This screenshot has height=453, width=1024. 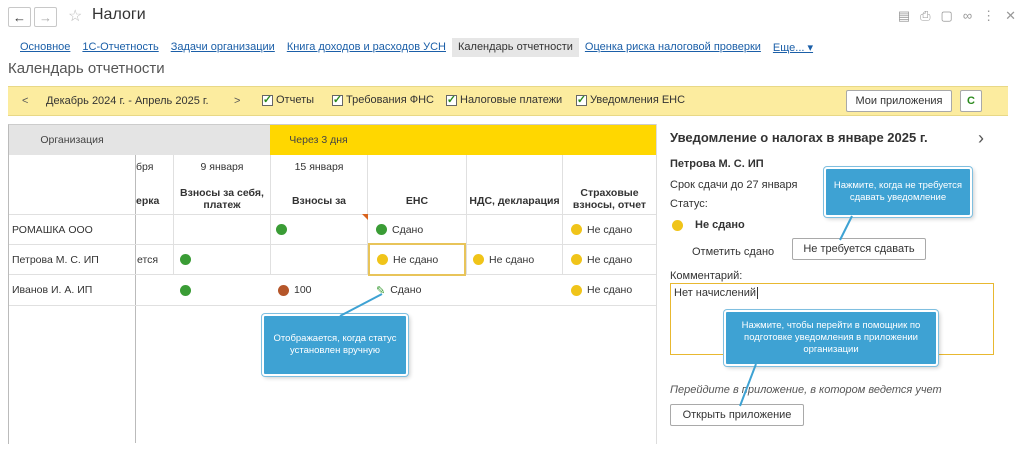 I want to click on panel-status-label: Статус:, so click(x=689, y=204).